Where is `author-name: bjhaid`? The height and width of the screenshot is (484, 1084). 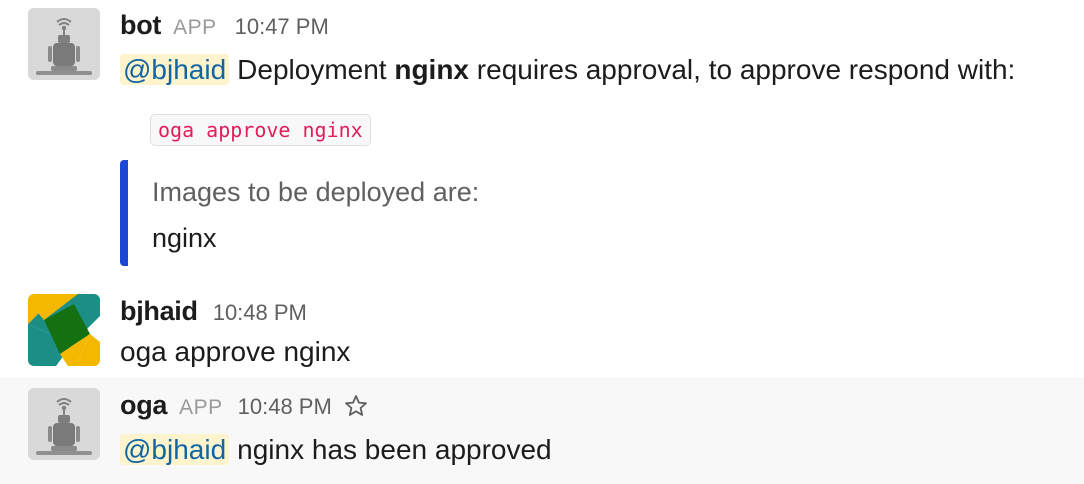 author-name: bjhaid is located at coordinates (159, 311).